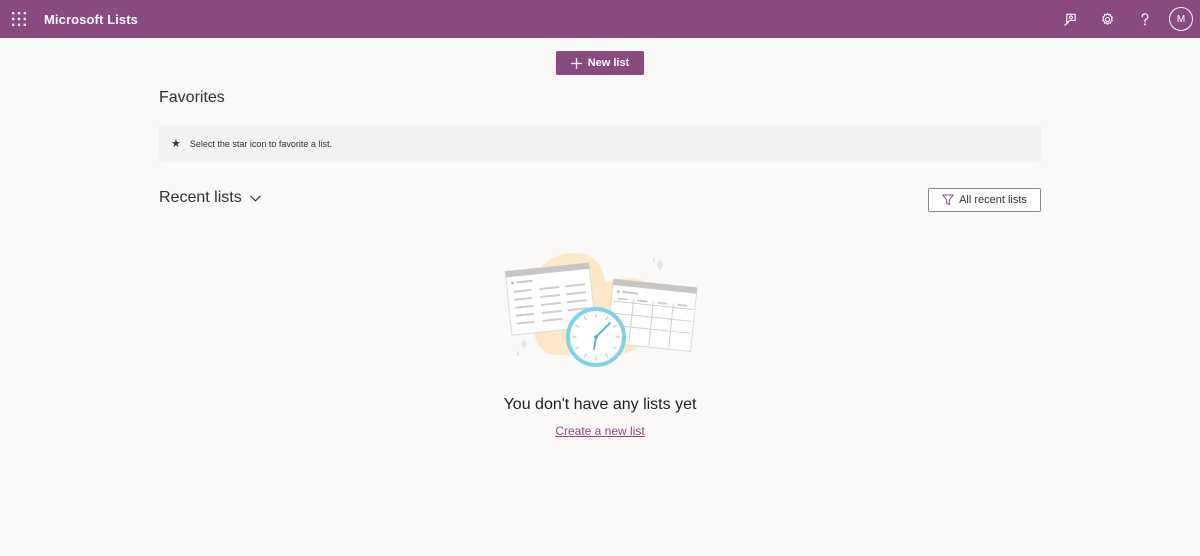 The width and height of the screenshot is (1200, 556). I want to click on new-list-label: New list, so click(608, 63).